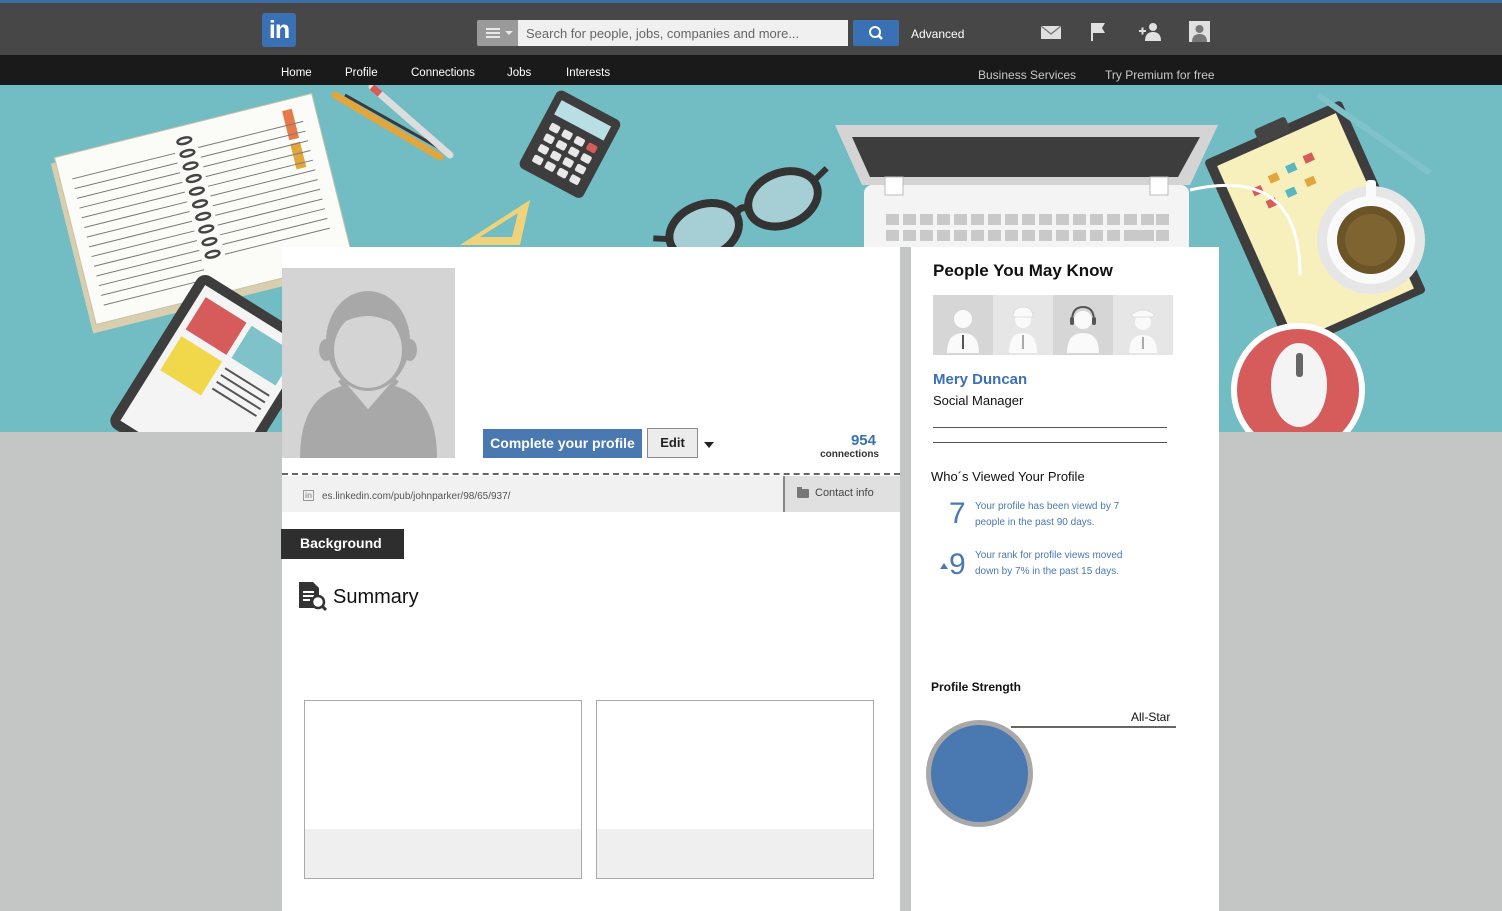 The width and height of the screenshot is (1502, 911). Describe the element at coordinates (849, 454) in the screenshot. I see `connections-label: connections` at that location.